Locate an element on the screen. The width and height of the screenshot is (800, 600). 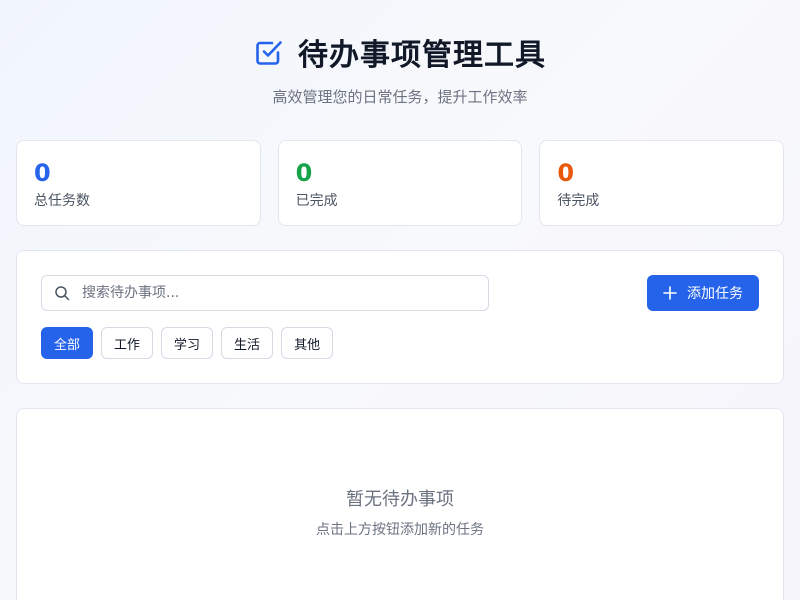
add-task-label: 添加任务 is located at coordinates (715, 294).